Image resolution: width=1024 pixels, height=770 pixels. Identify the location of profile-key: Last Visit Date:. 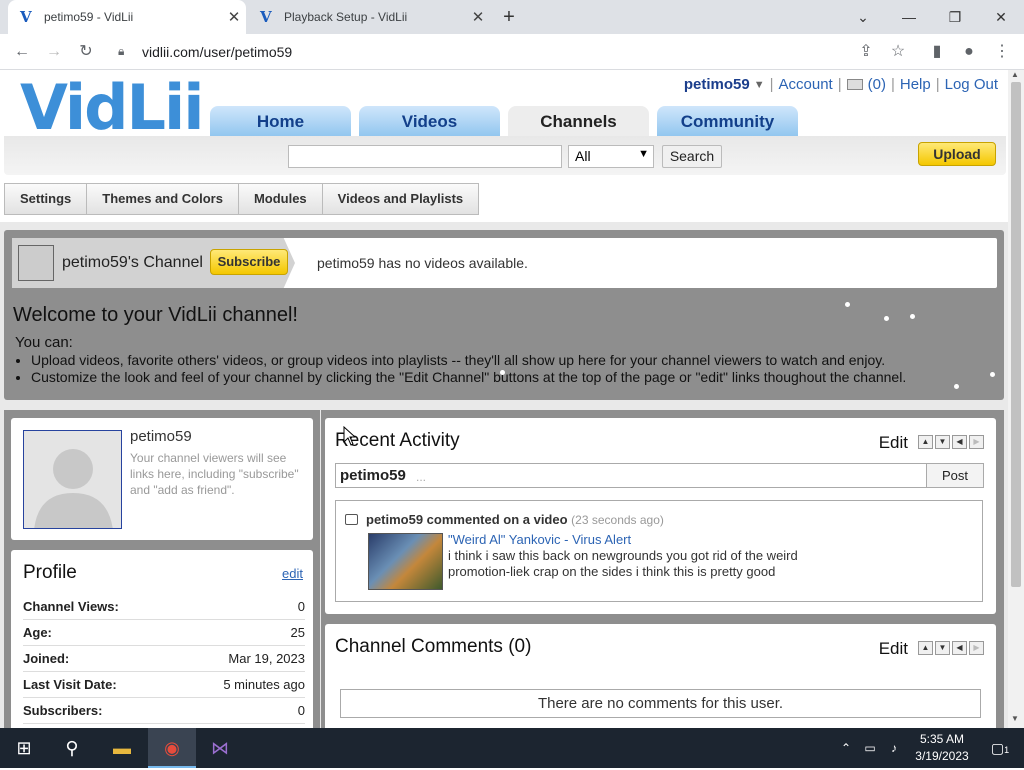
(70, 684).